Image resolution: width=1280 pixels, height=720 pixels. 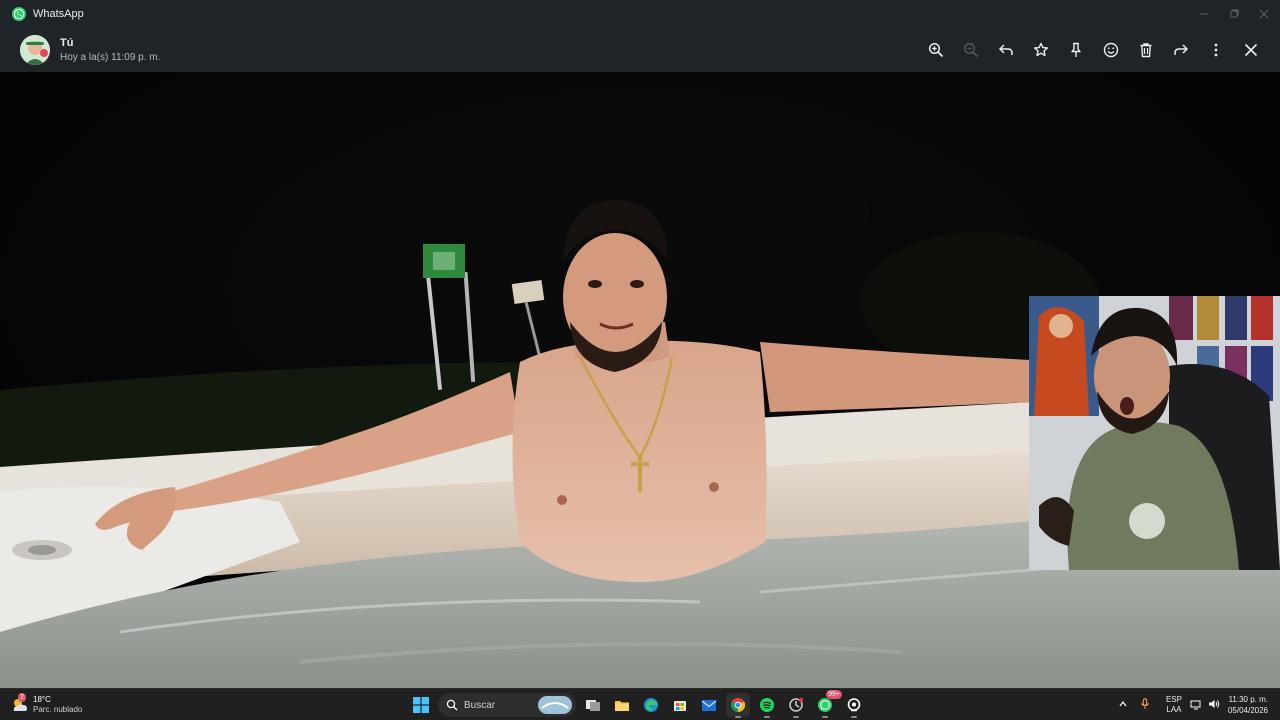 What do you see at coordinates (640, 14) in the screenshot?
I see `window-titlebar: WhatsApp` at bounding box center [640, 14].